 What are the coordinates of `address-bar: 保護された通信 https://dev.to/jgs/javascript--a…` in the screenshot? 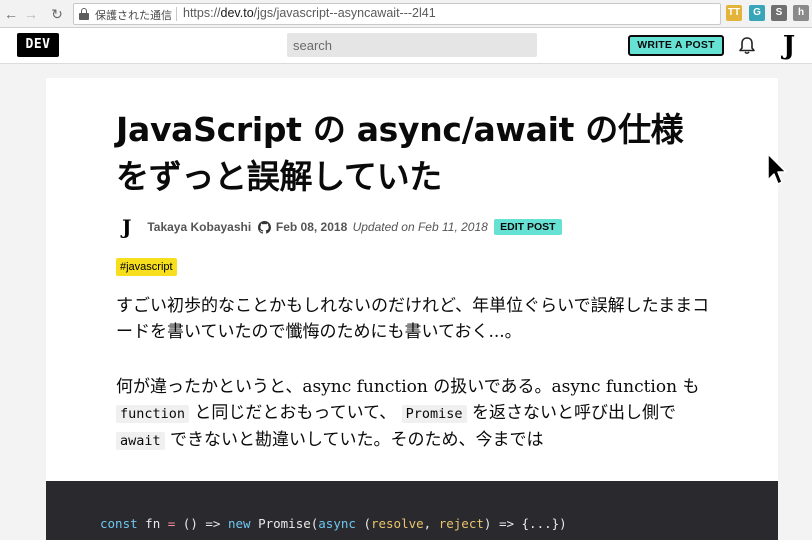 It's located at (428, 14).